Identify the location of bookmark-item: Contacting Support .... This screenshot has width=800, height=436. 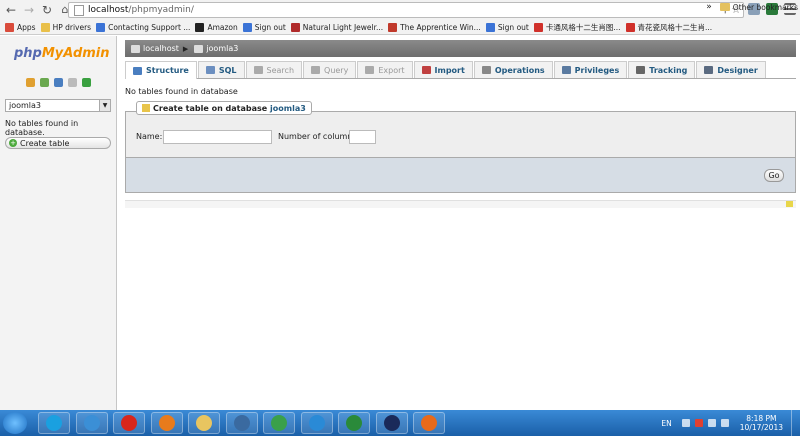
(143, 27).